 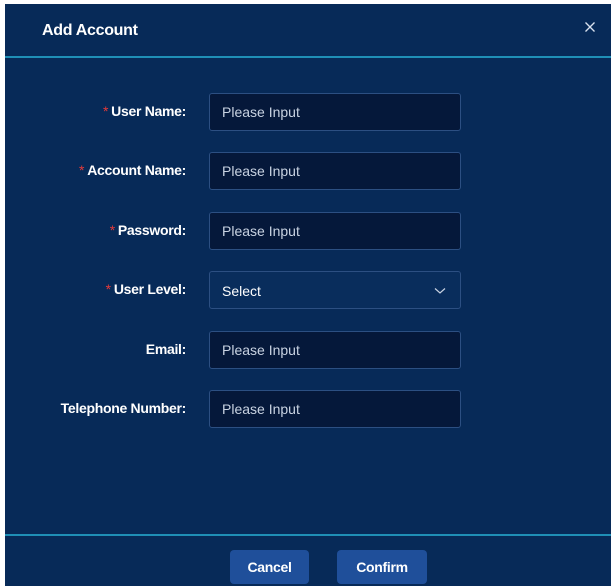 I want to click on email-label: Email:, so click(x=166, y=349).